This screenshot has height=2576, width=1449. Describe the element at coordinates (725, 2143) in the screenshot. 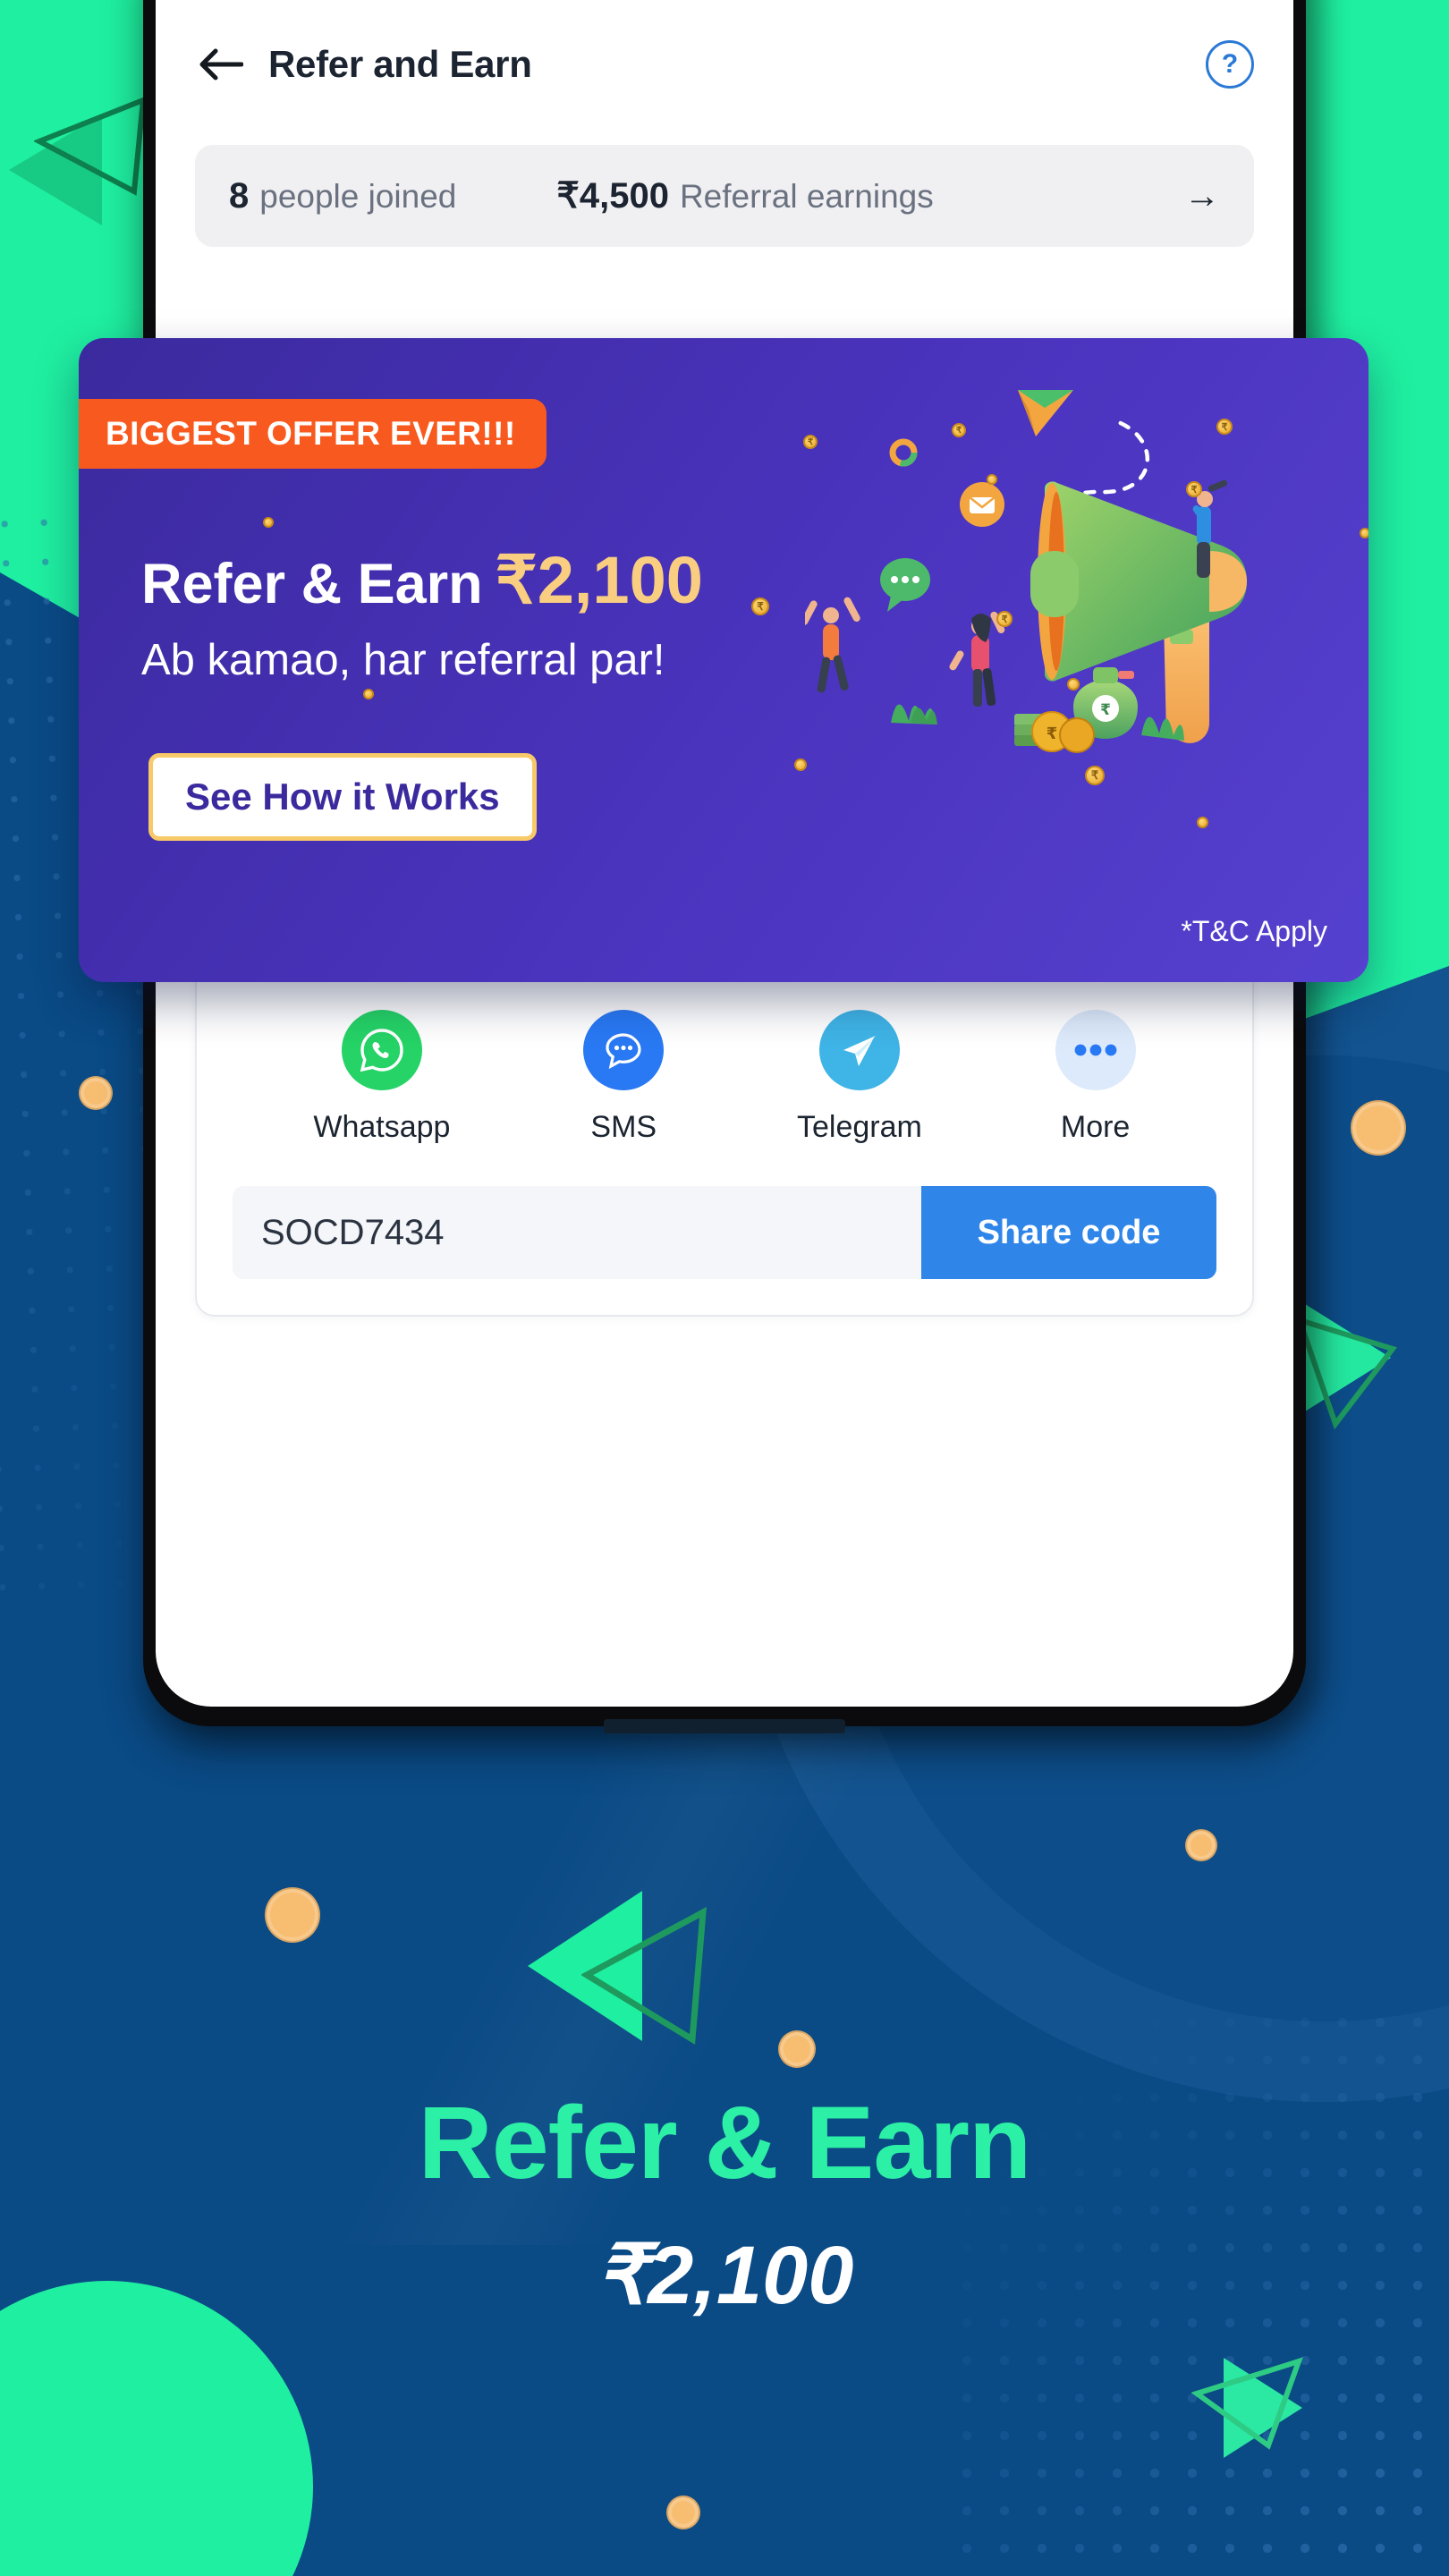

I see `hero-title: Refer & Earn` at that location.